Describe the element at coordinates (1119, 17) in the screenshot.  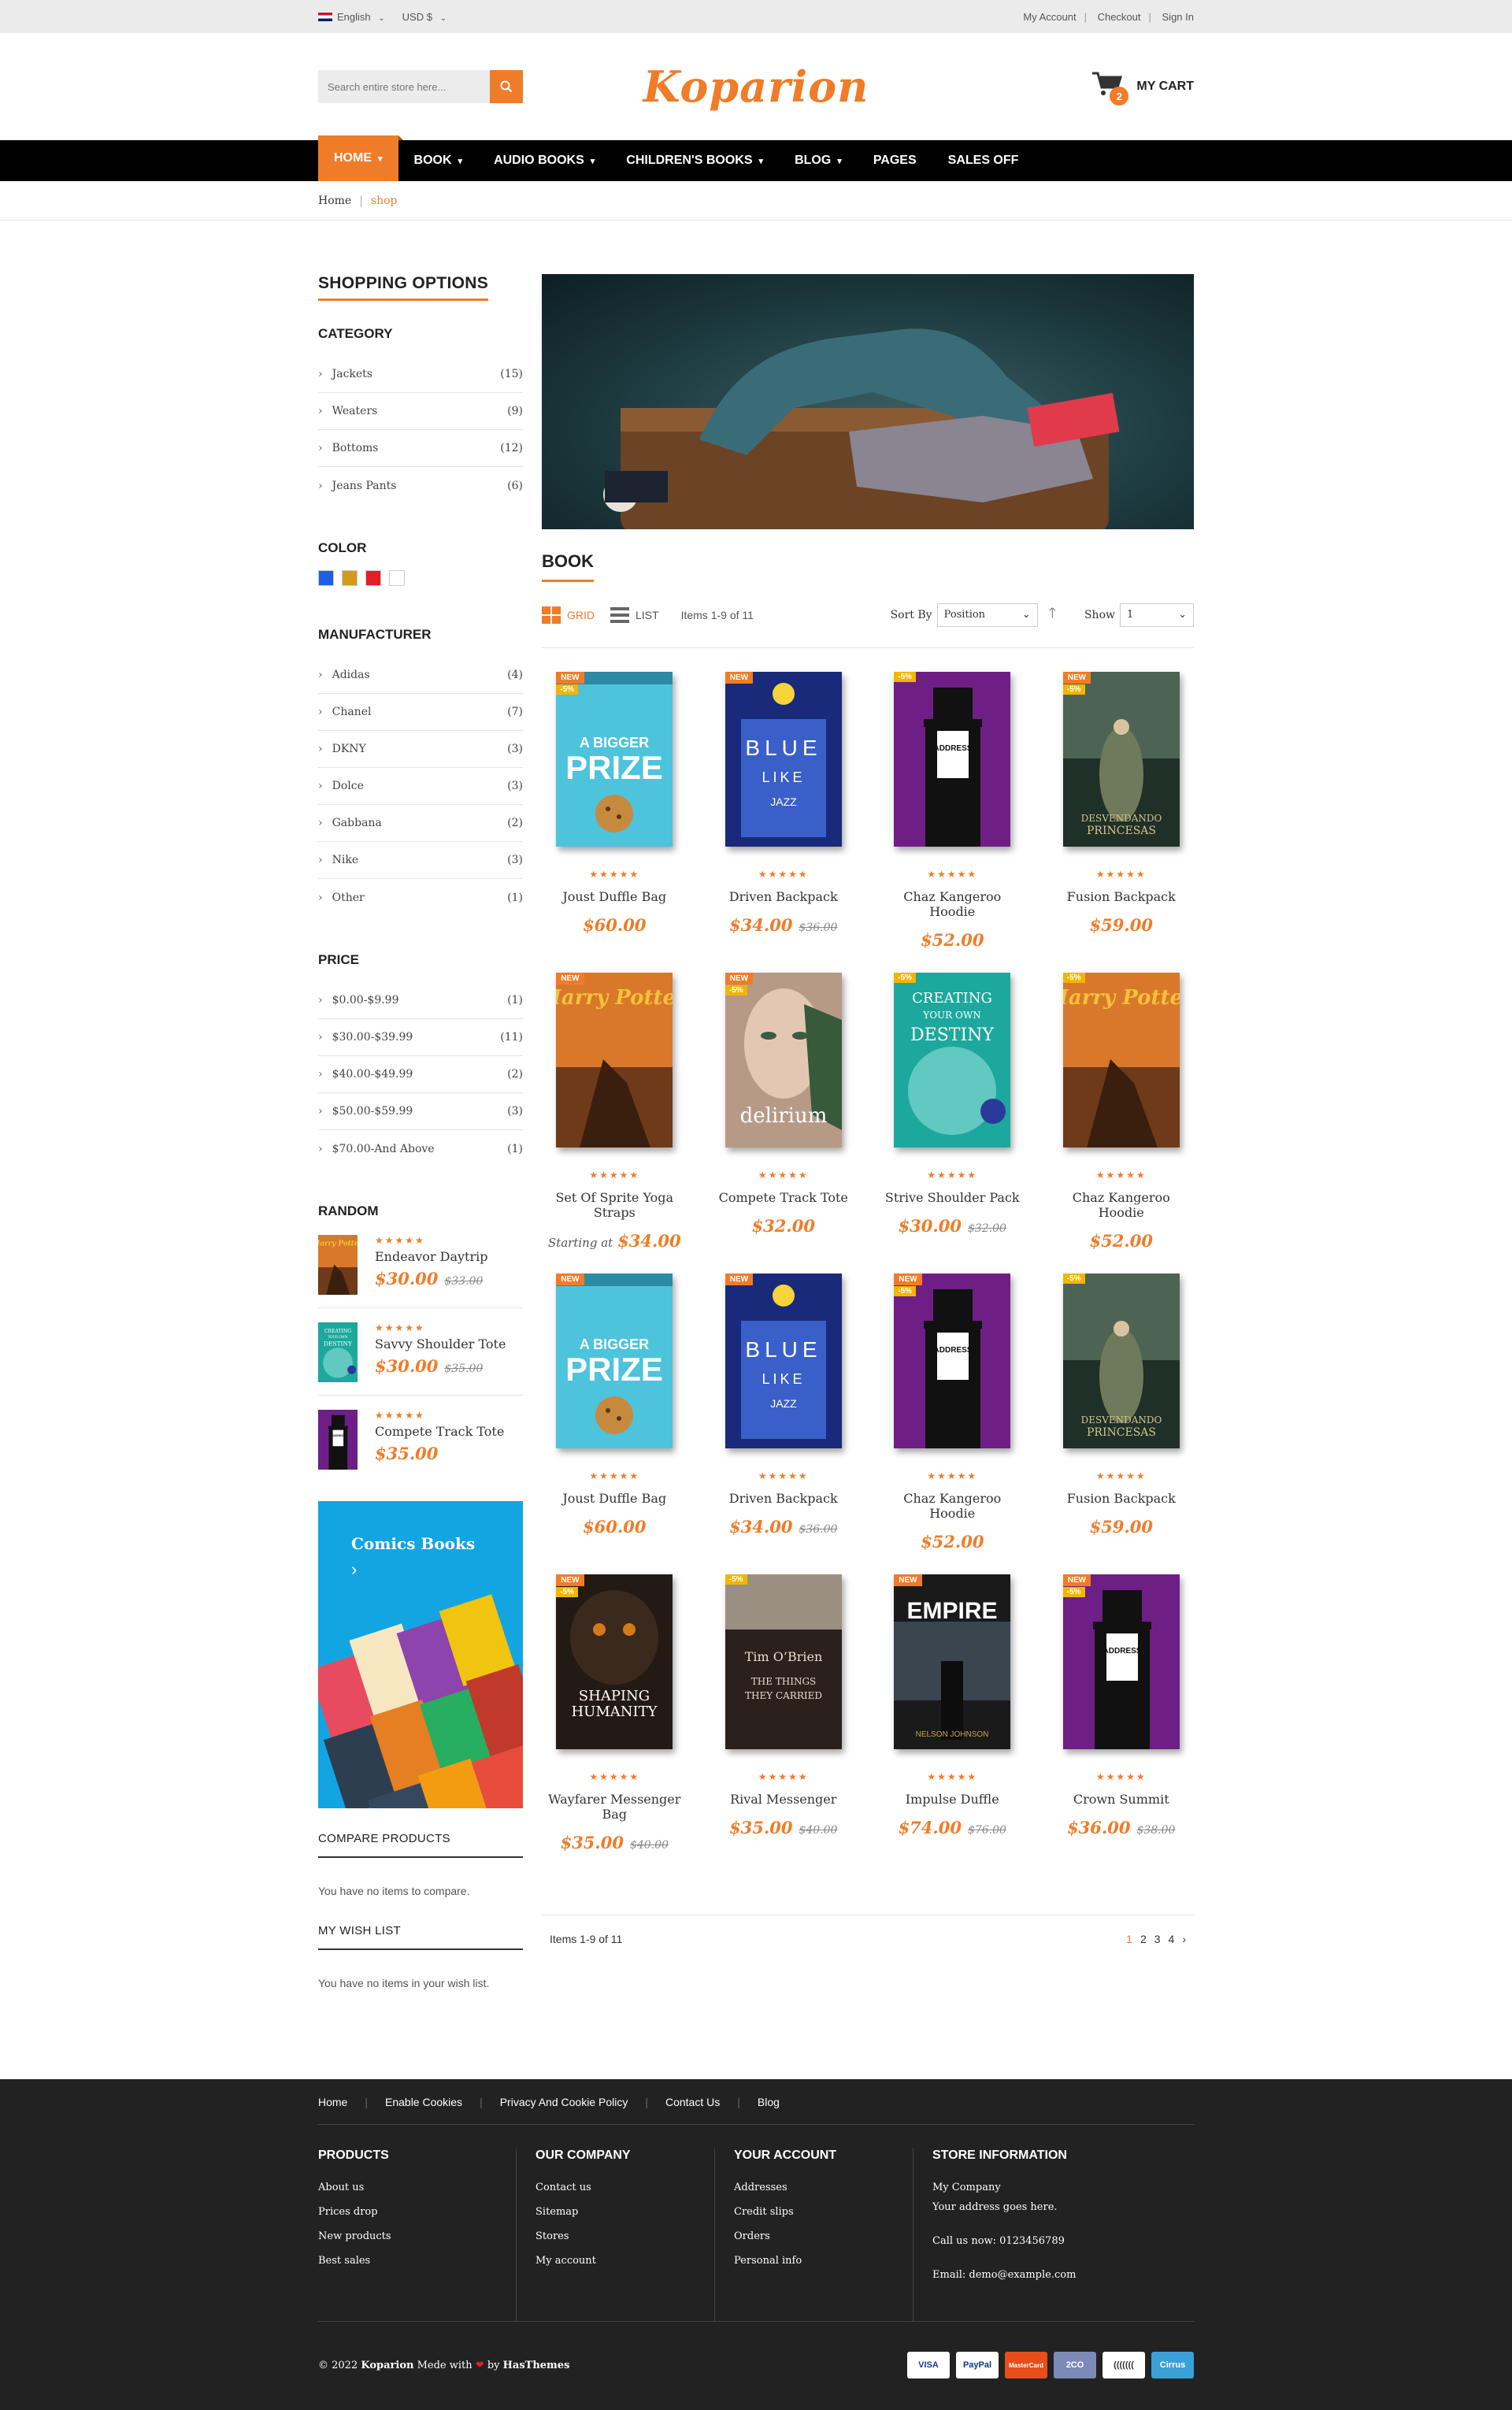
I see `checkout-link: Checkout` at that location.